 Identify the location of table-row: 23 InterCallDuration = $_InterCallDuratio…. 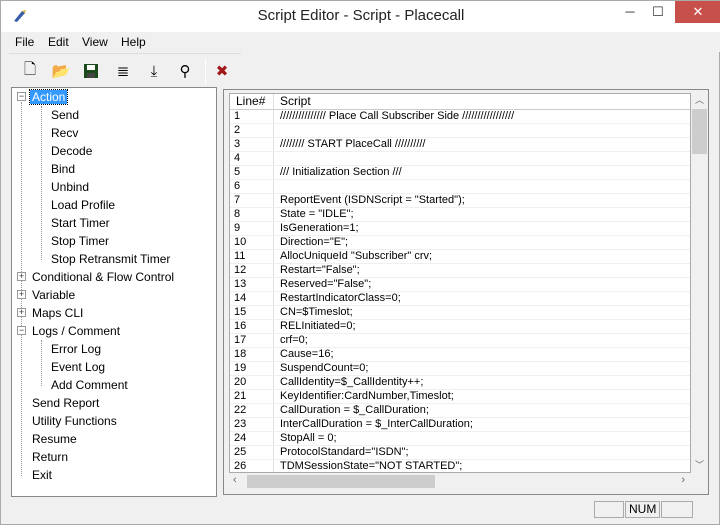
(460, 425).